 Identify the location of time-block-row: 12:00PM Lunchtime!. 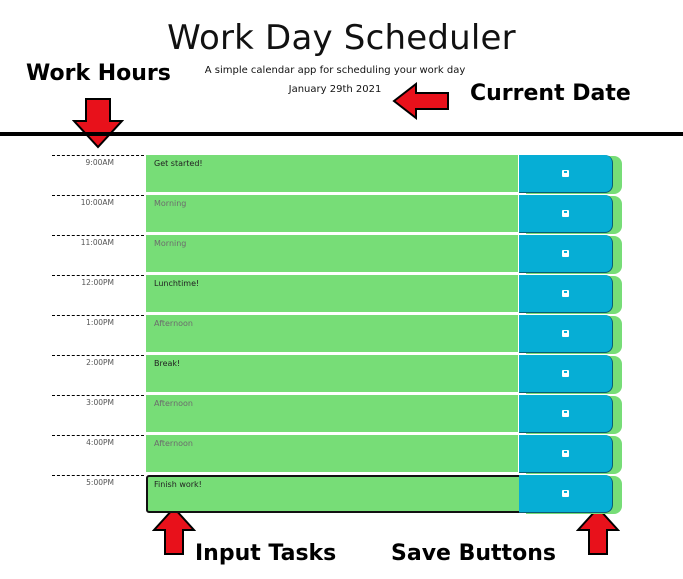
(341, 295).